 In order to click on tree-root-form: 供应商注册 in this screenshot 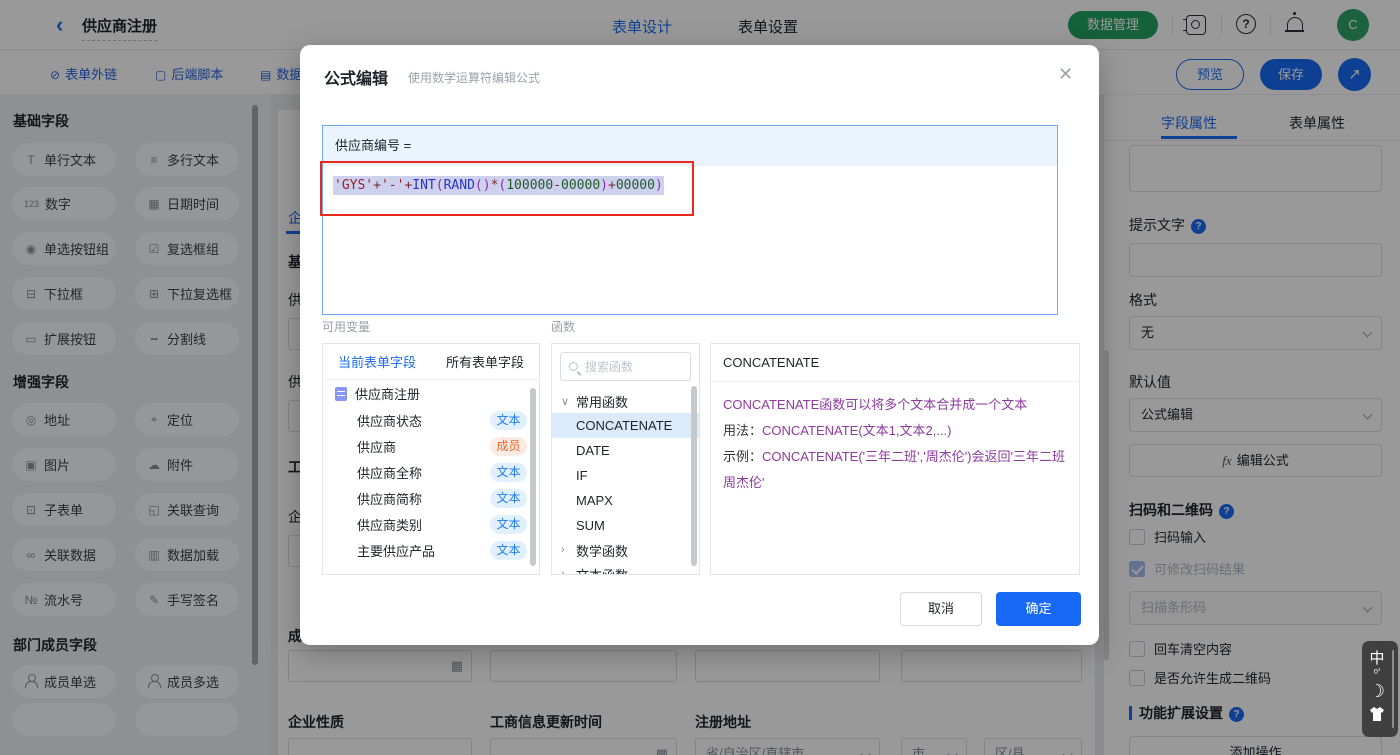, I will do `click(431, 393)`.